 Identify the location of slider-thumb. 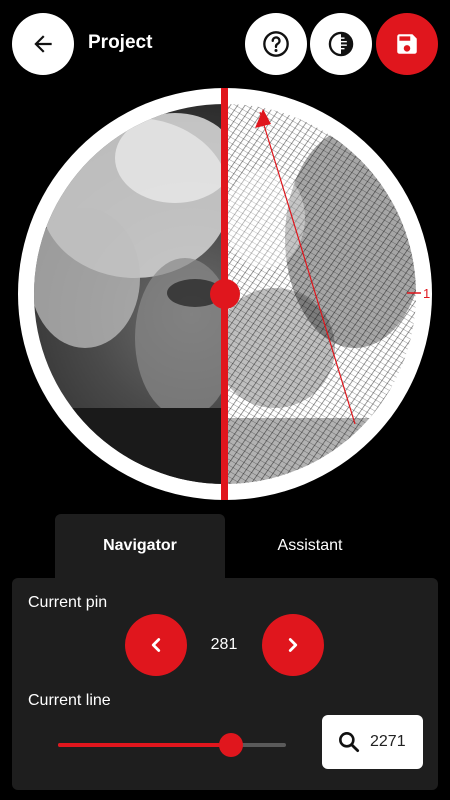
(231, 745).